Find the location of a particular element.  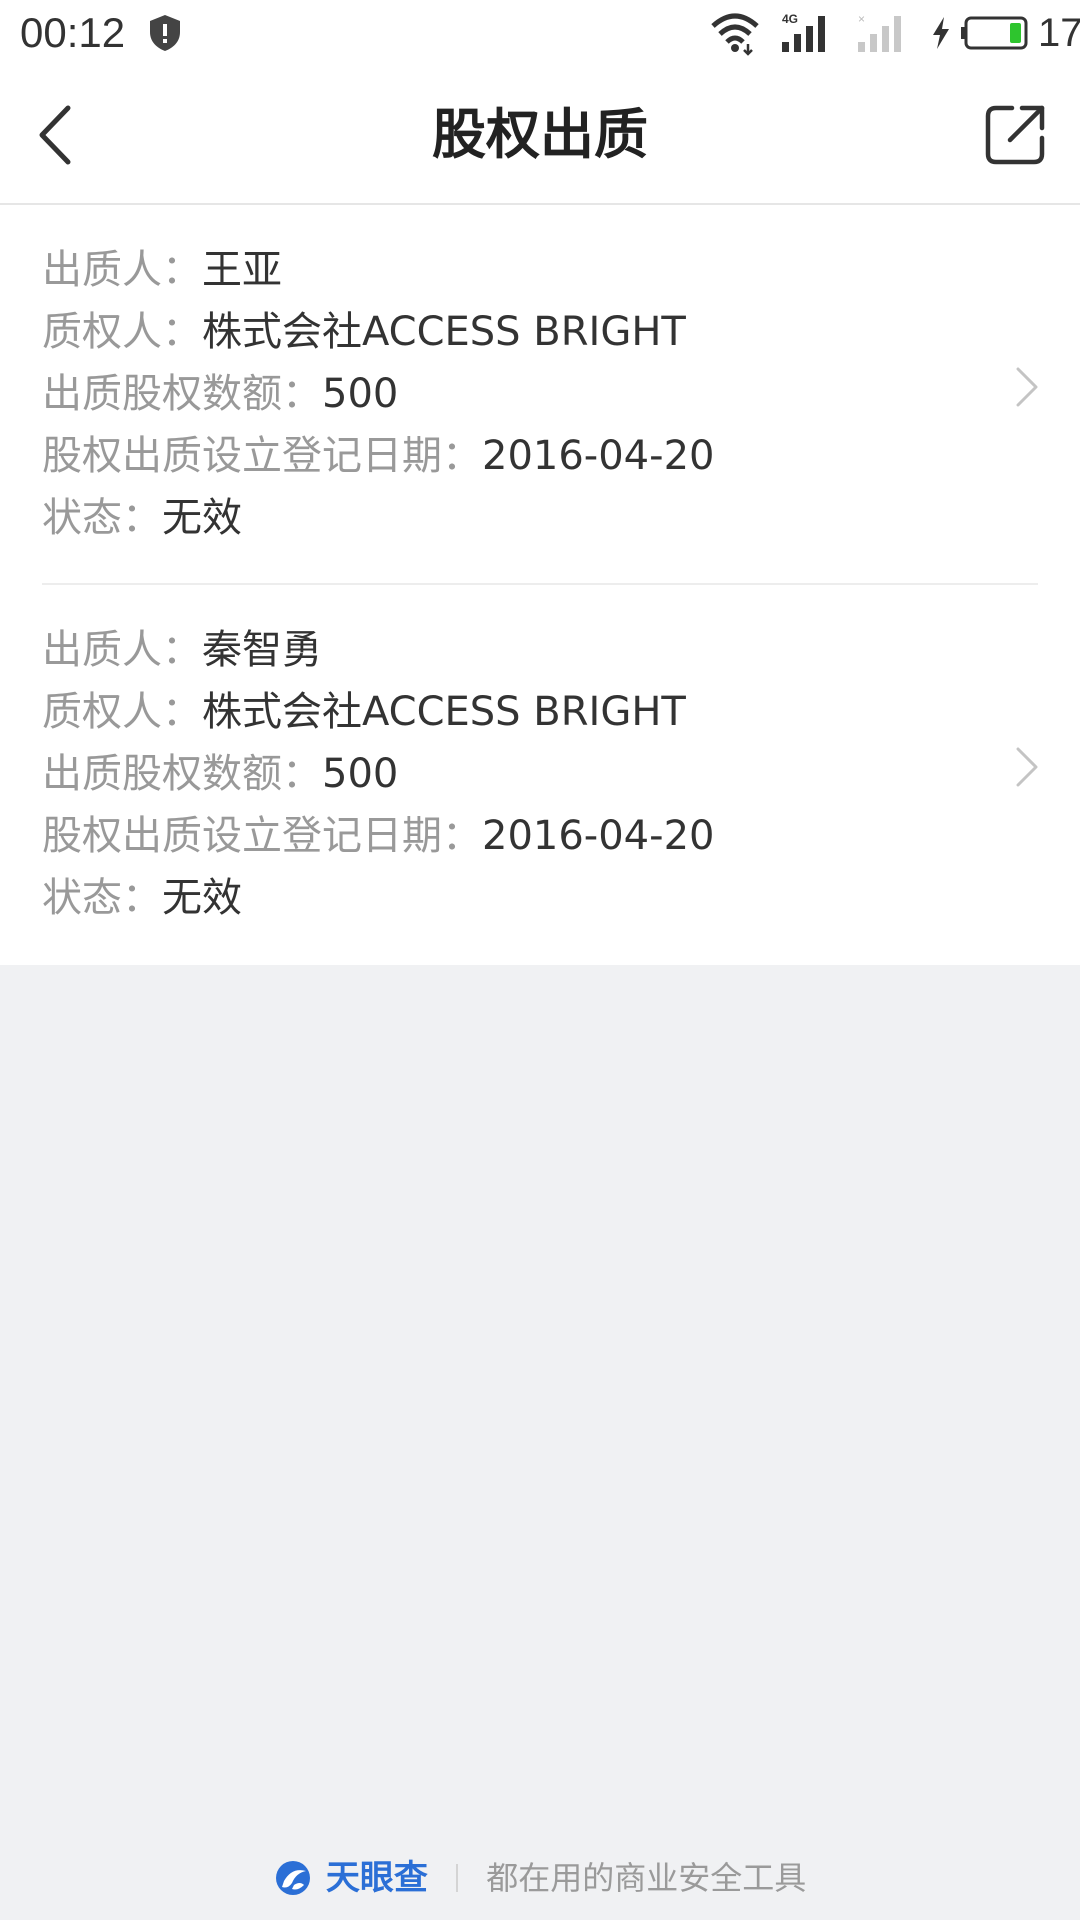

svg-text: 4G is located at coordinates (790, 19).